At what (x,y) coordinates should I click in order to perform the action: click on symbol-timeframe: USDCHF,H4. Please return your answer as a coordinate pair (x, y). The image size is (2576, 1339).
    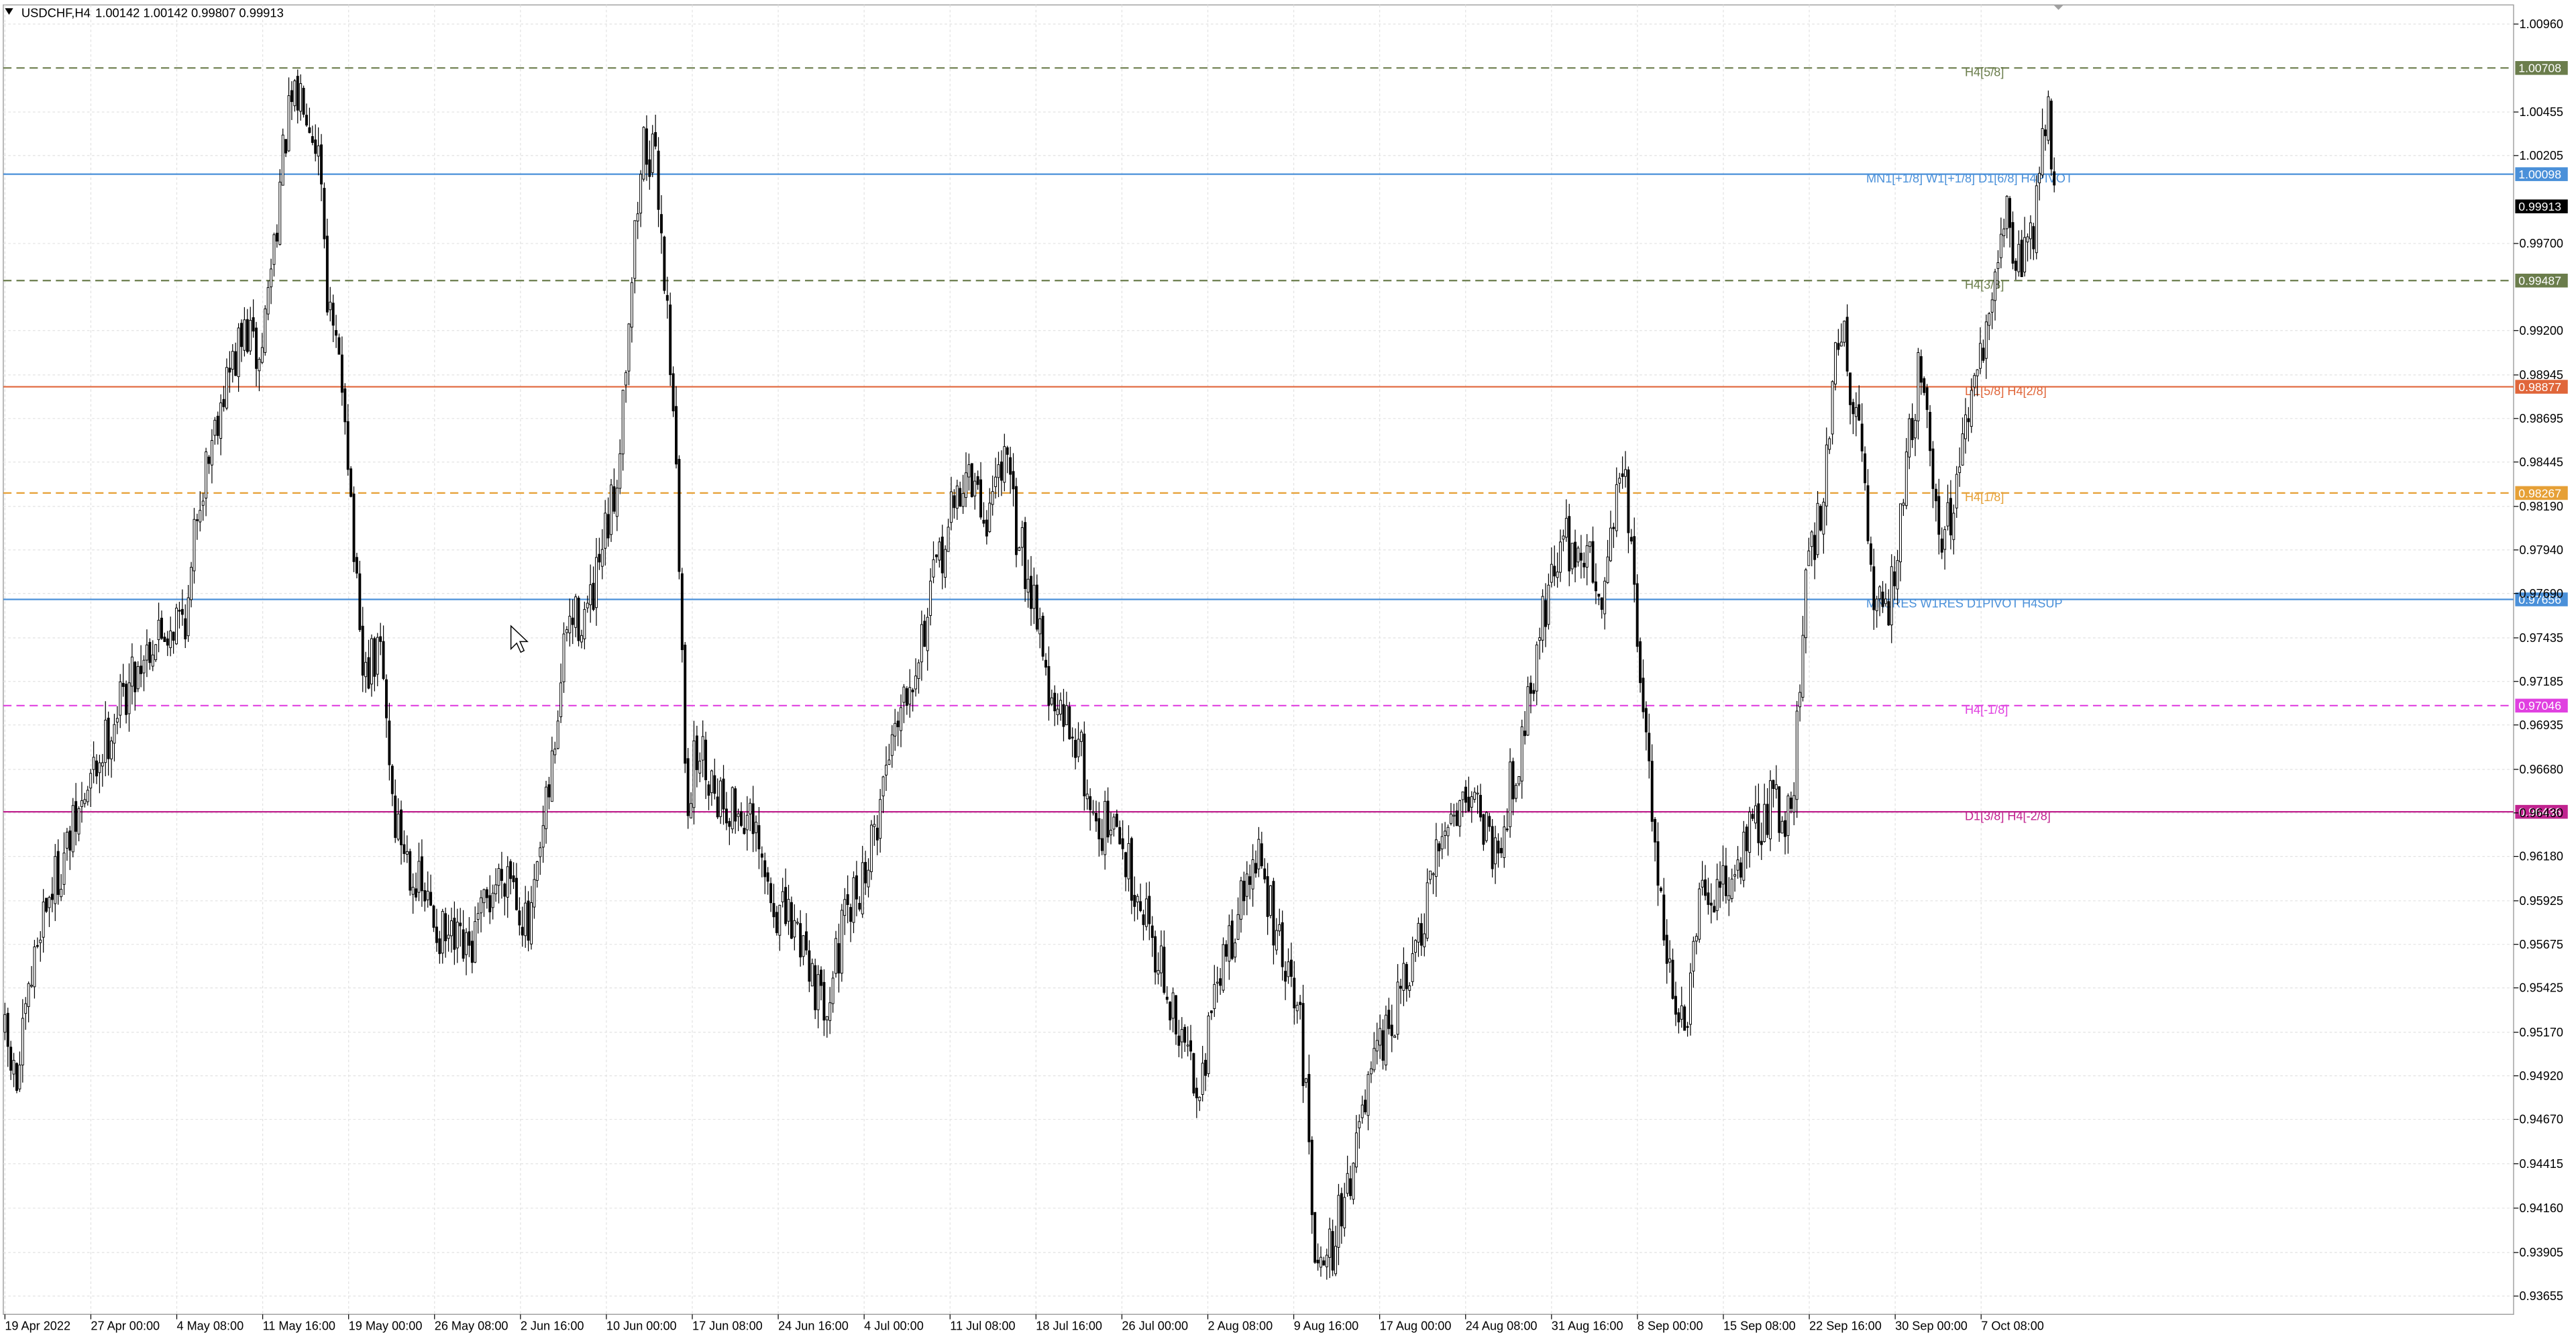
    Looking at the image, I should click on (56, 13).